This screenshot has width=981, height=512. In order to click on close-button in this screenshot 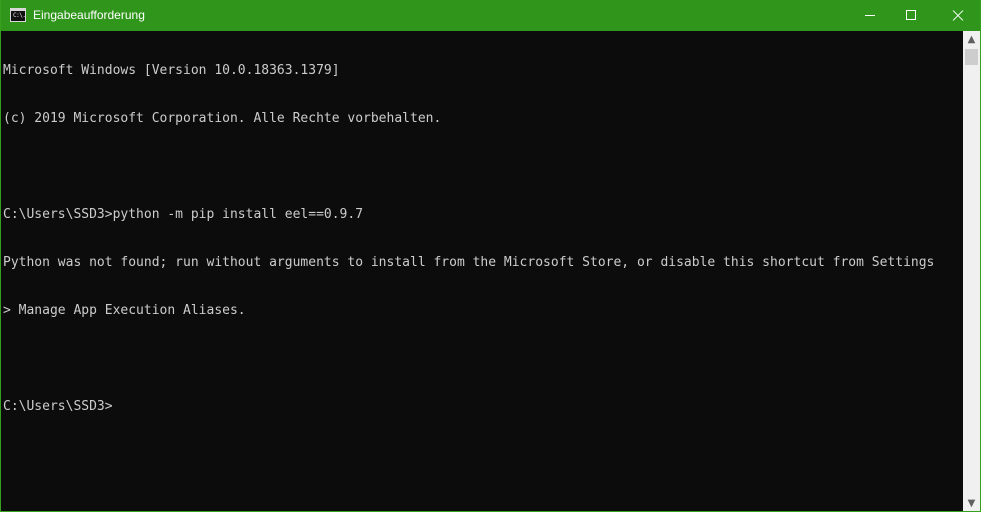, I will do `click(958, 15)`.